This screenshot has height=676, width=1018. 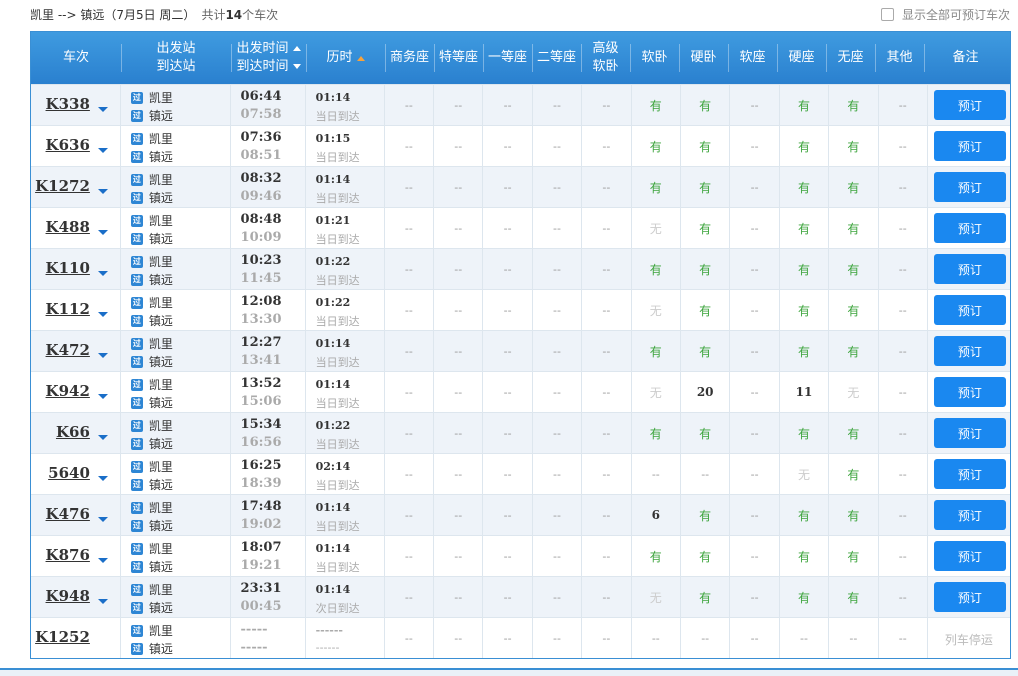 What do you see at coordinates (268, 58) in the screenshot?
I see `col-times: 出发时间 到达时间` at bounding box center [268, 58].